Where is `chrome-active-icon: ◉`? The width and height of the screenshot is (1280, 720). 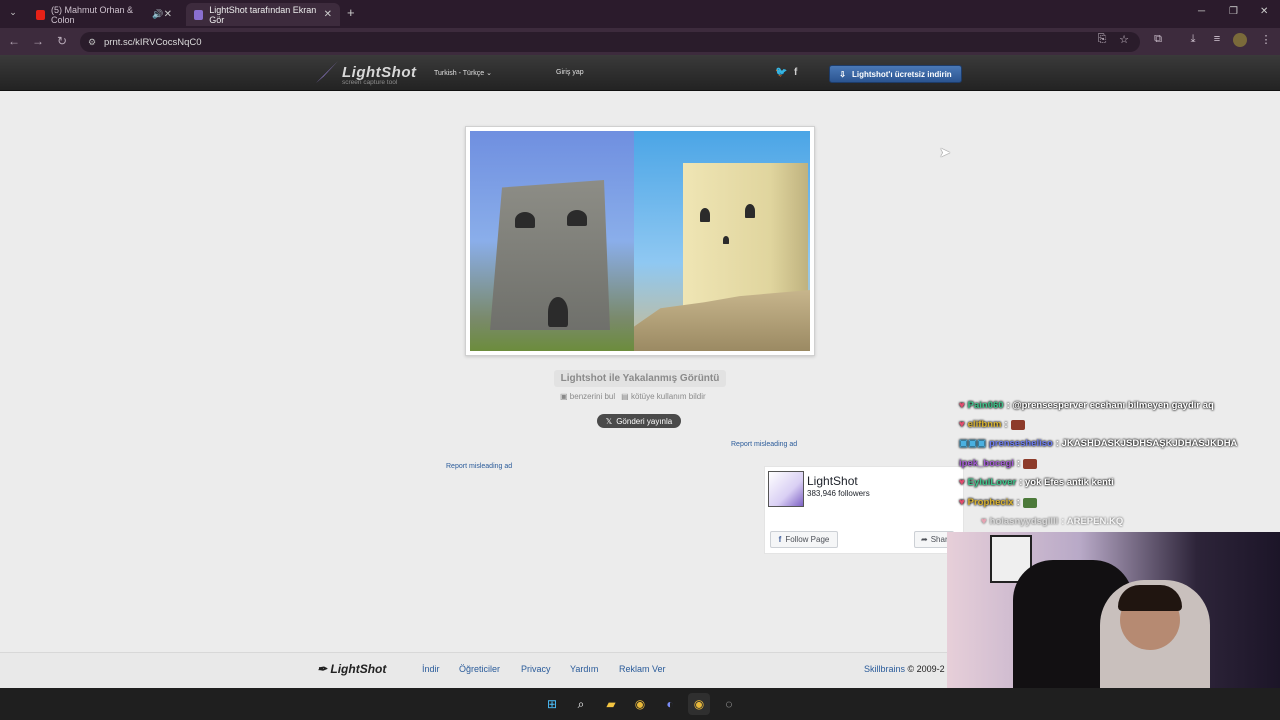
chrome-active-icon: ◉ is located at coordinates (699, 704).